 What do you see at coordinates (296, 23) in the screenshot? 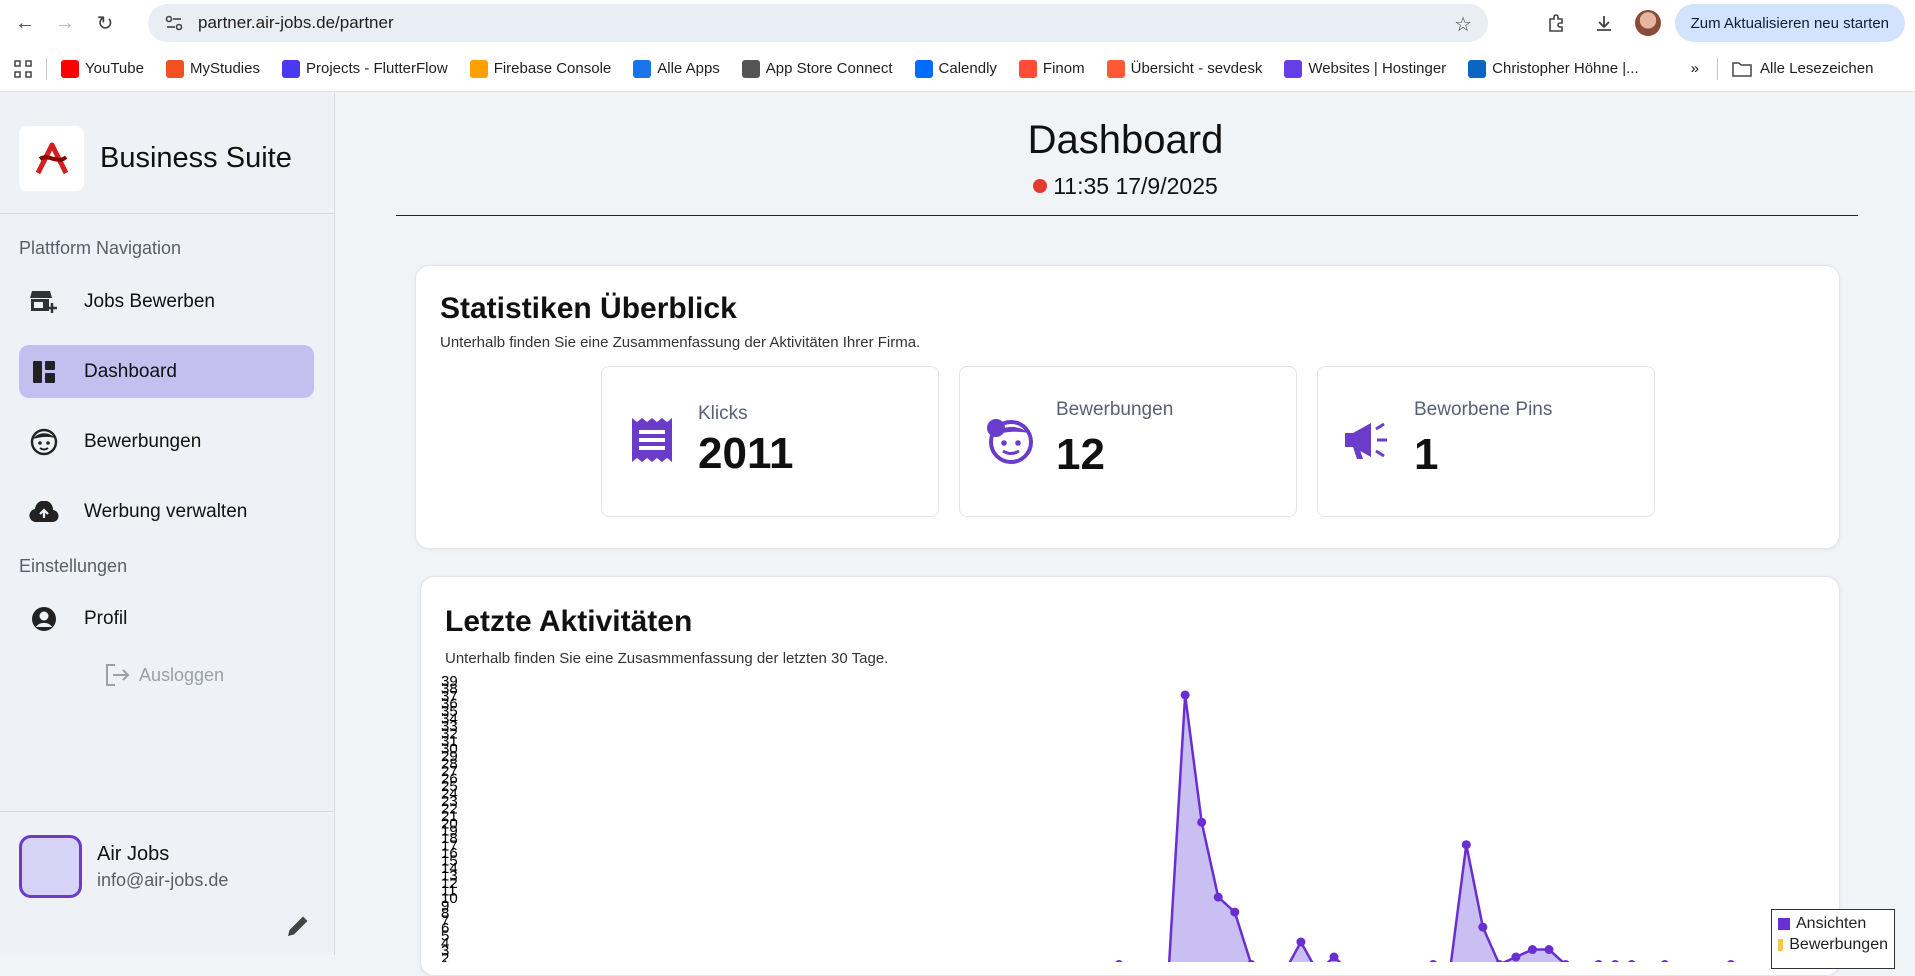
I see `url-text: partner.air-jobs.de/partner` at bounding box center [296, 23].